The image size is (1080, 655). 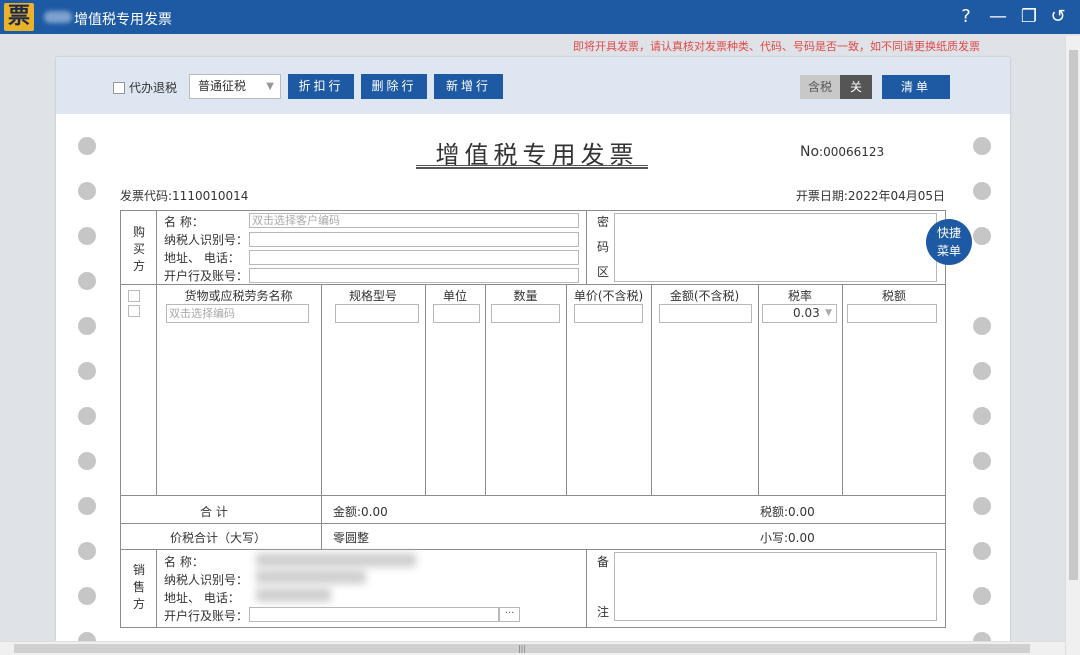 I want to click on goods-name-input: 双击选择编码, so click(x=237, y=313).